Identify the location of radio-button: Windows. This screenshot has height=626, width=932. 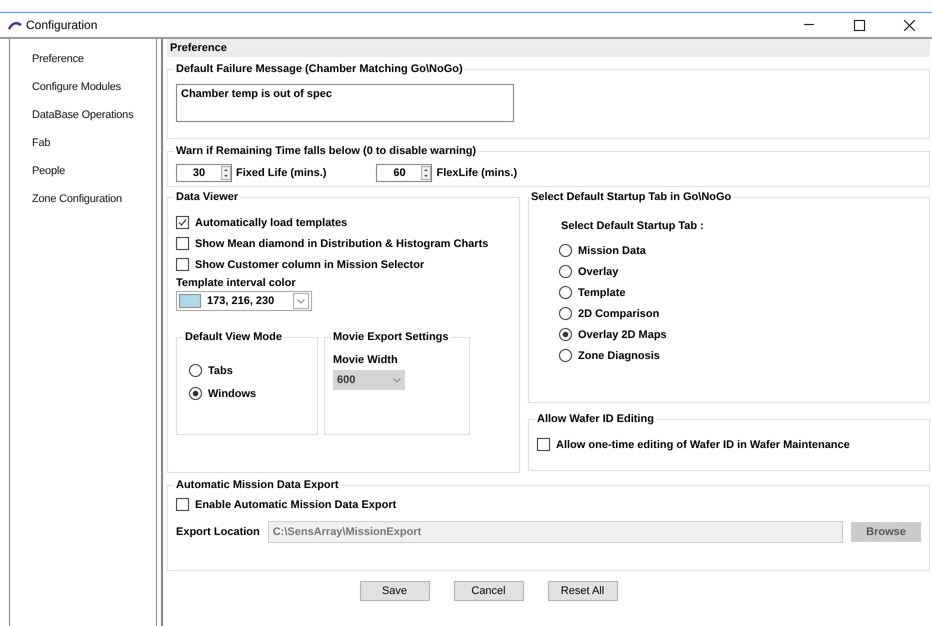
(249, 393).